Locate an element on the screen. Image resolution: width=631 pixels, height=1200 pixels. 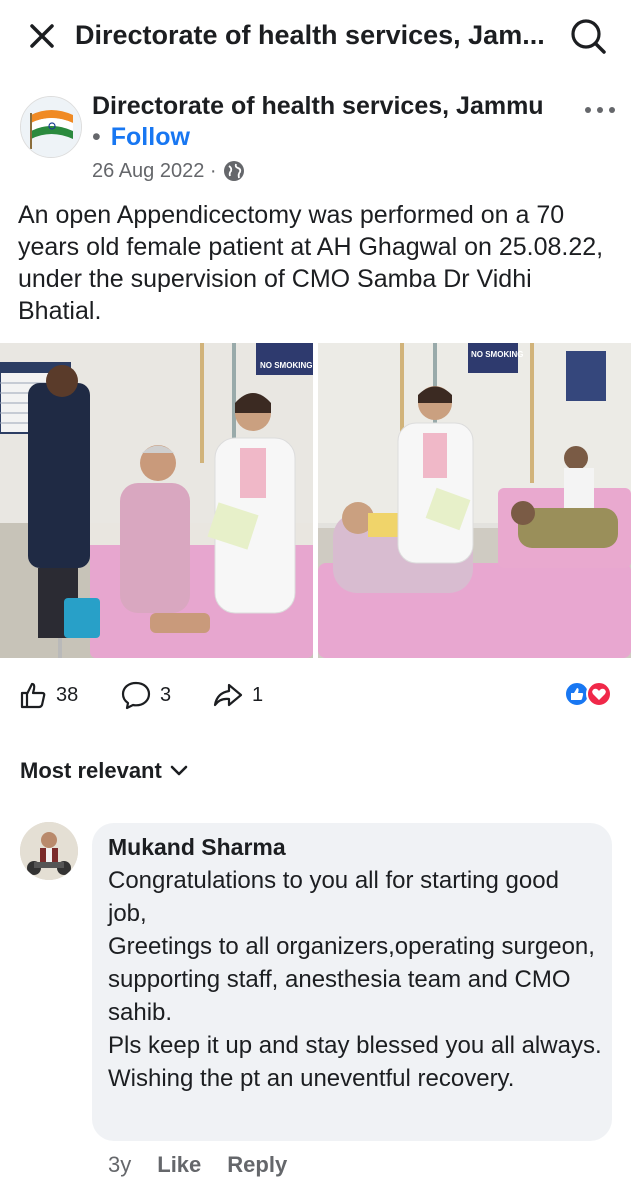
like-count: 38 is located at coordinates (67, 694).